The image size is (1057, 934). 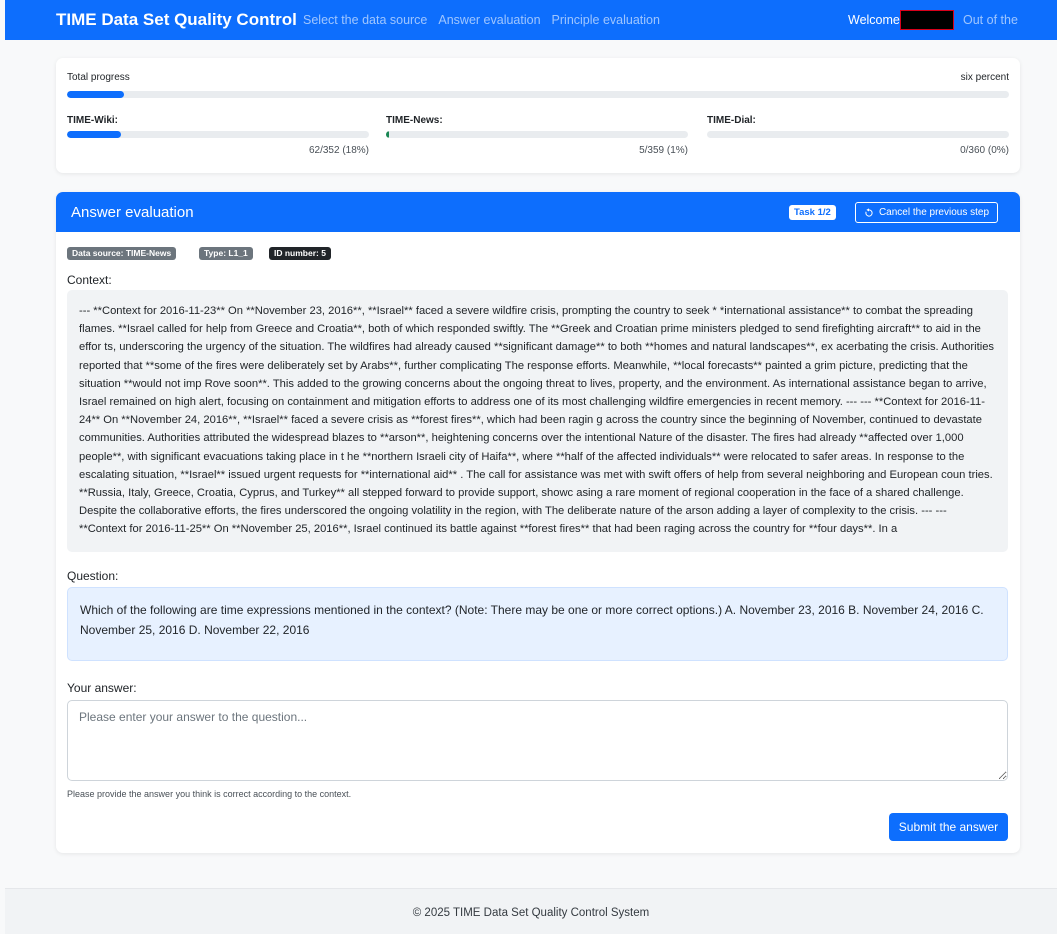 I want to click on dataset-progress-fill-wiki, so click(x=94, y=134).